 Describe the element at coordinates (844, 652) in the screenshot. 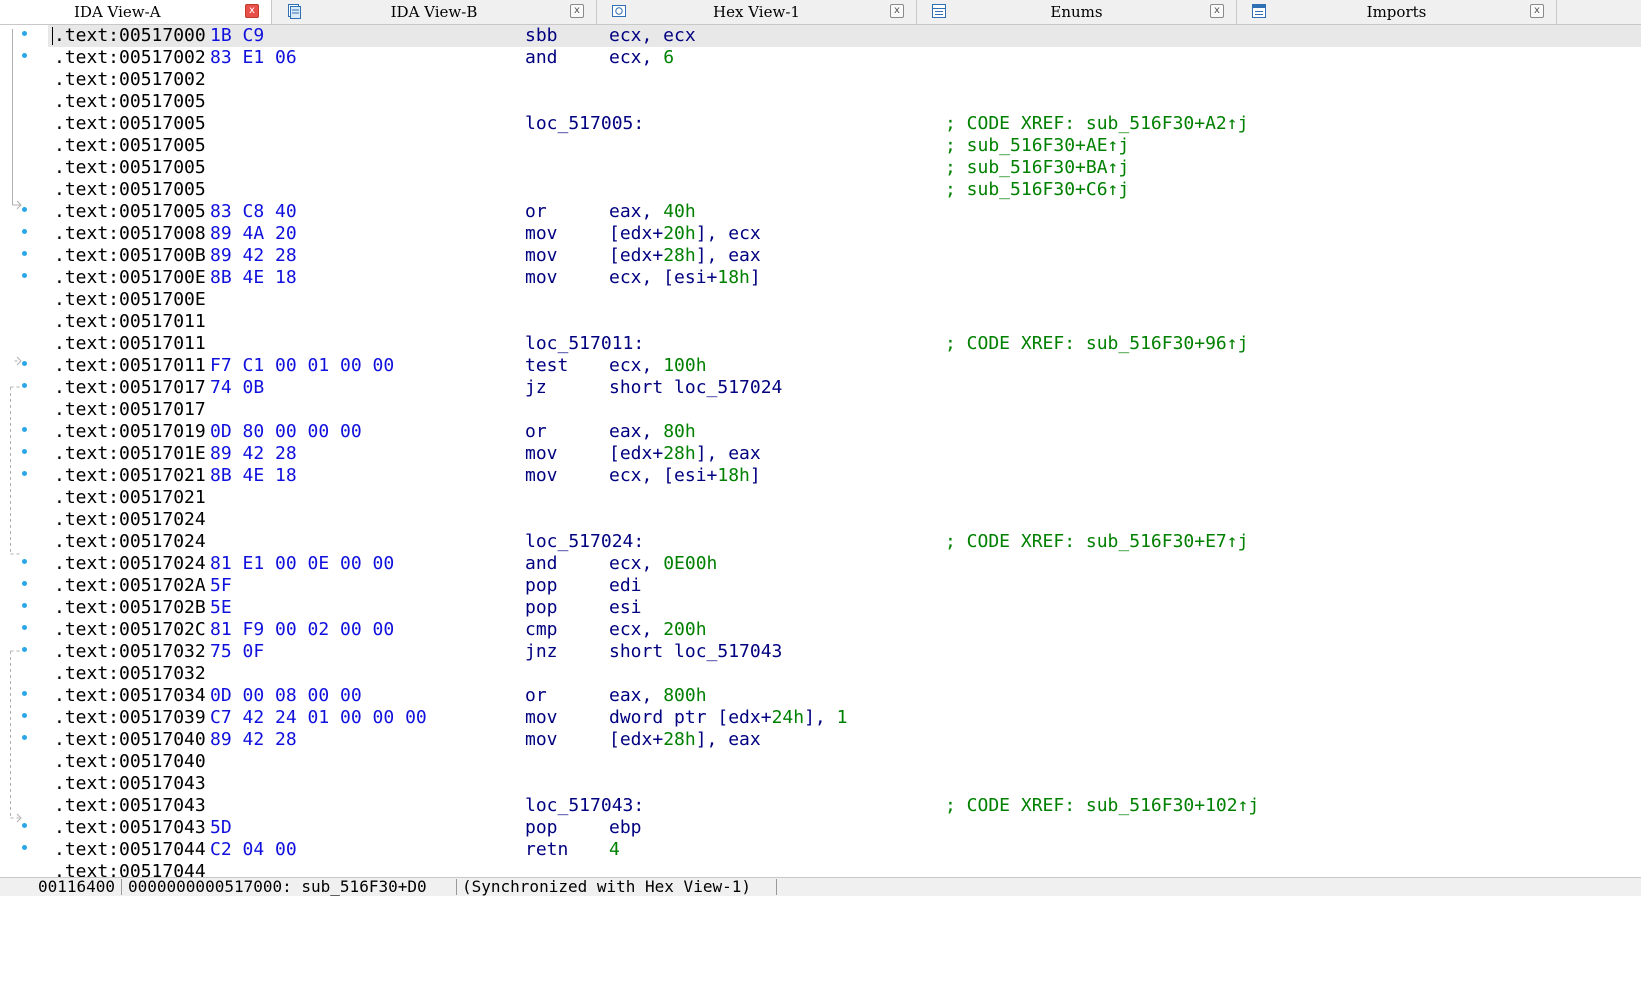

I see `disasm-line: .text:00517032 75 0F jnz short loc_517043` at that location.